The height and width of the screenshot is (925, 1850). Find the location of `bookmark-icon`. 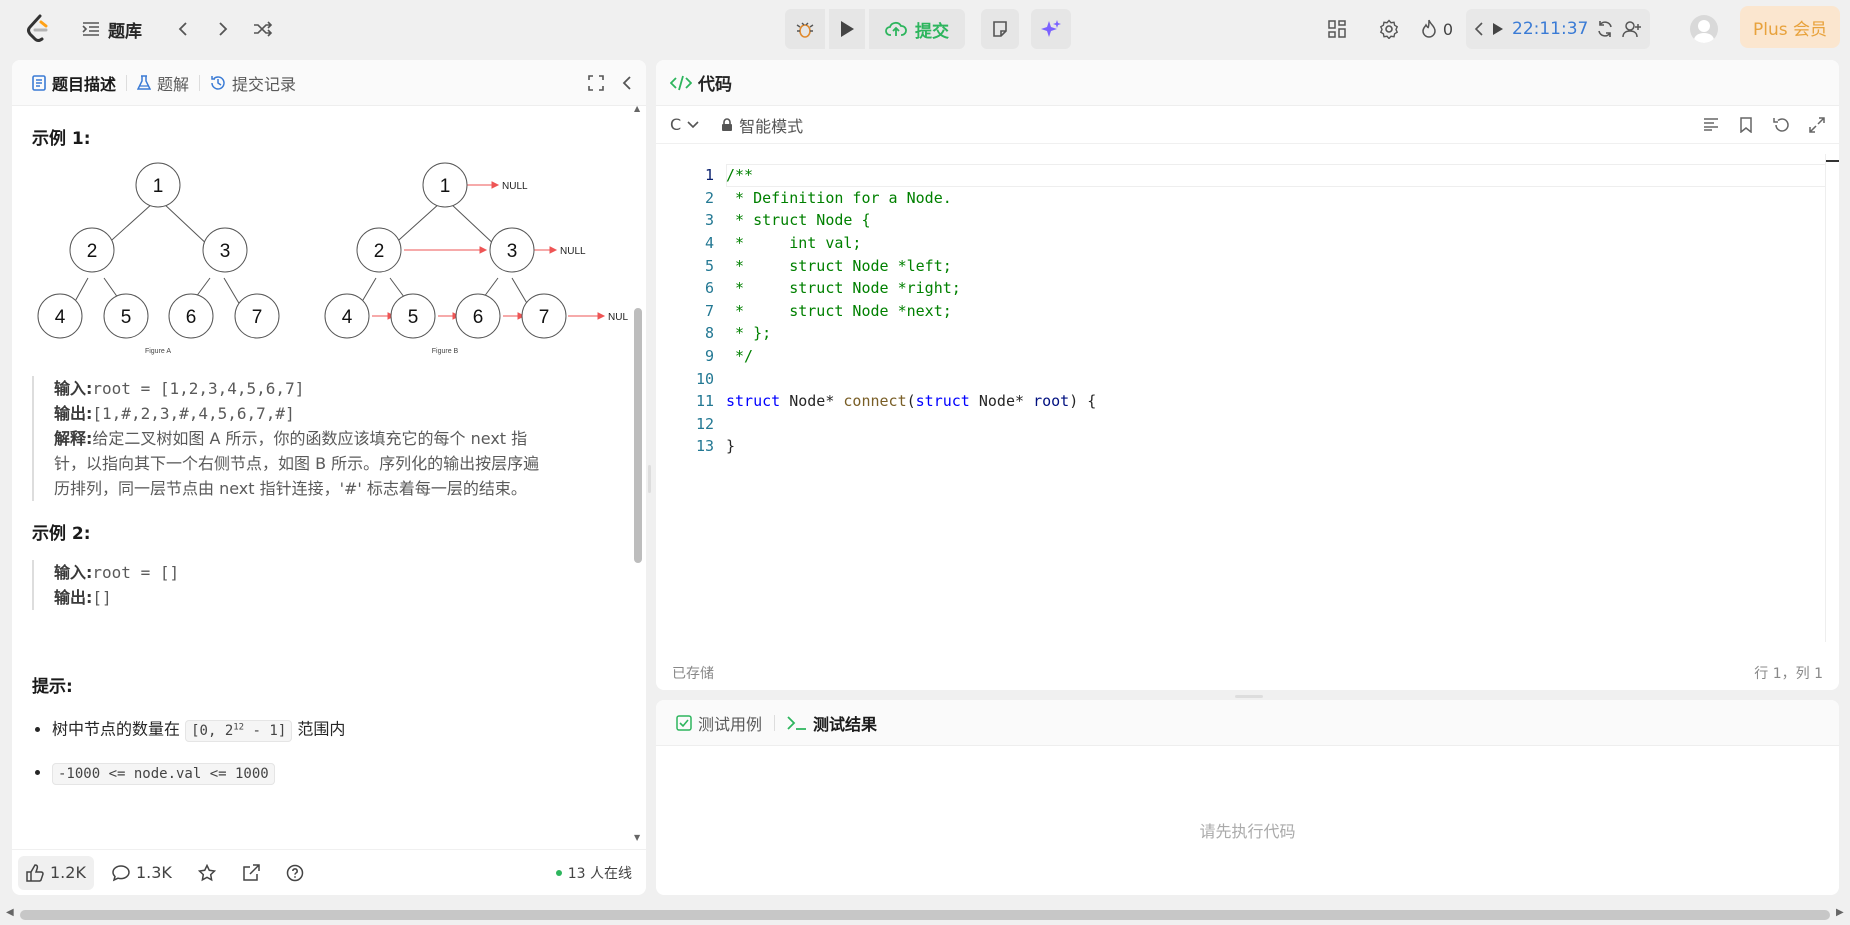

bookmark-icon is located at coordinates (1746, 124).